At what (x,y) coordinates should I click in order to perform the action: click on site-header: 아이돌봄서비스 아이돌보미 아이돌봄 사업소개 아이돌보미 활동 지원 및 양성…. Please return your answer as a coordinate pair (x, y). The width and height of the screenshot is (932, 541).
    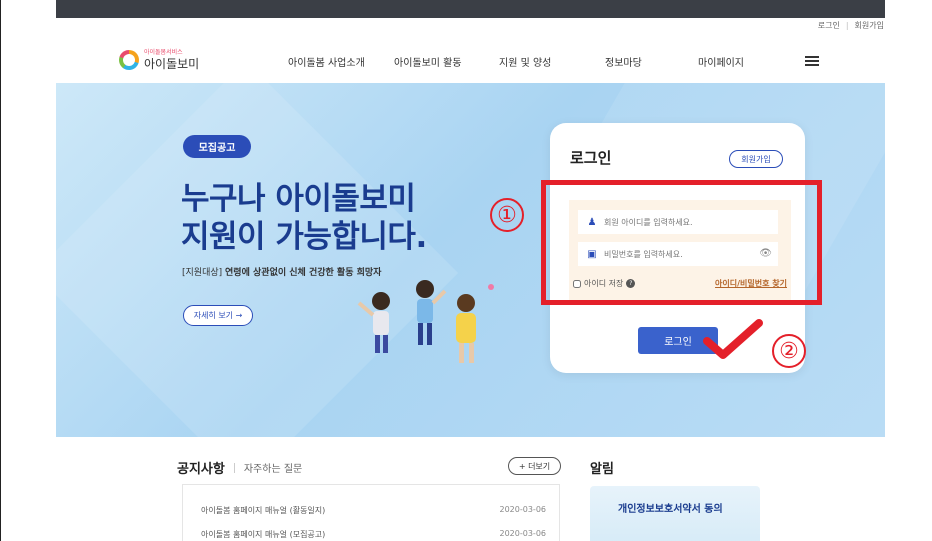
    Looking at the image, I should click on (470, 60).